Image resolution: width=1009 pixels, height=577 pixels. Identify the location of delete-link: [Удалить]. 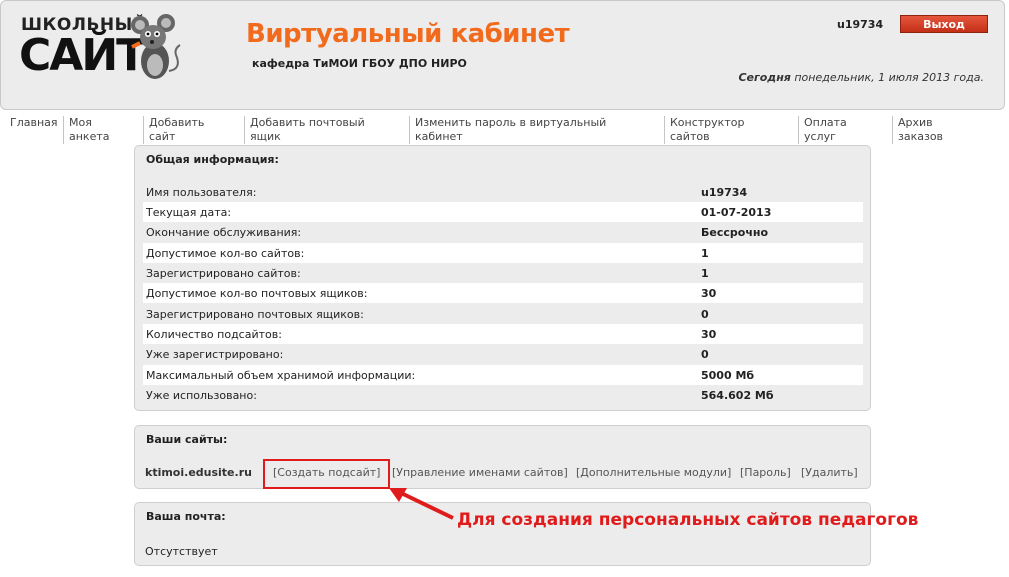
(829, 472).